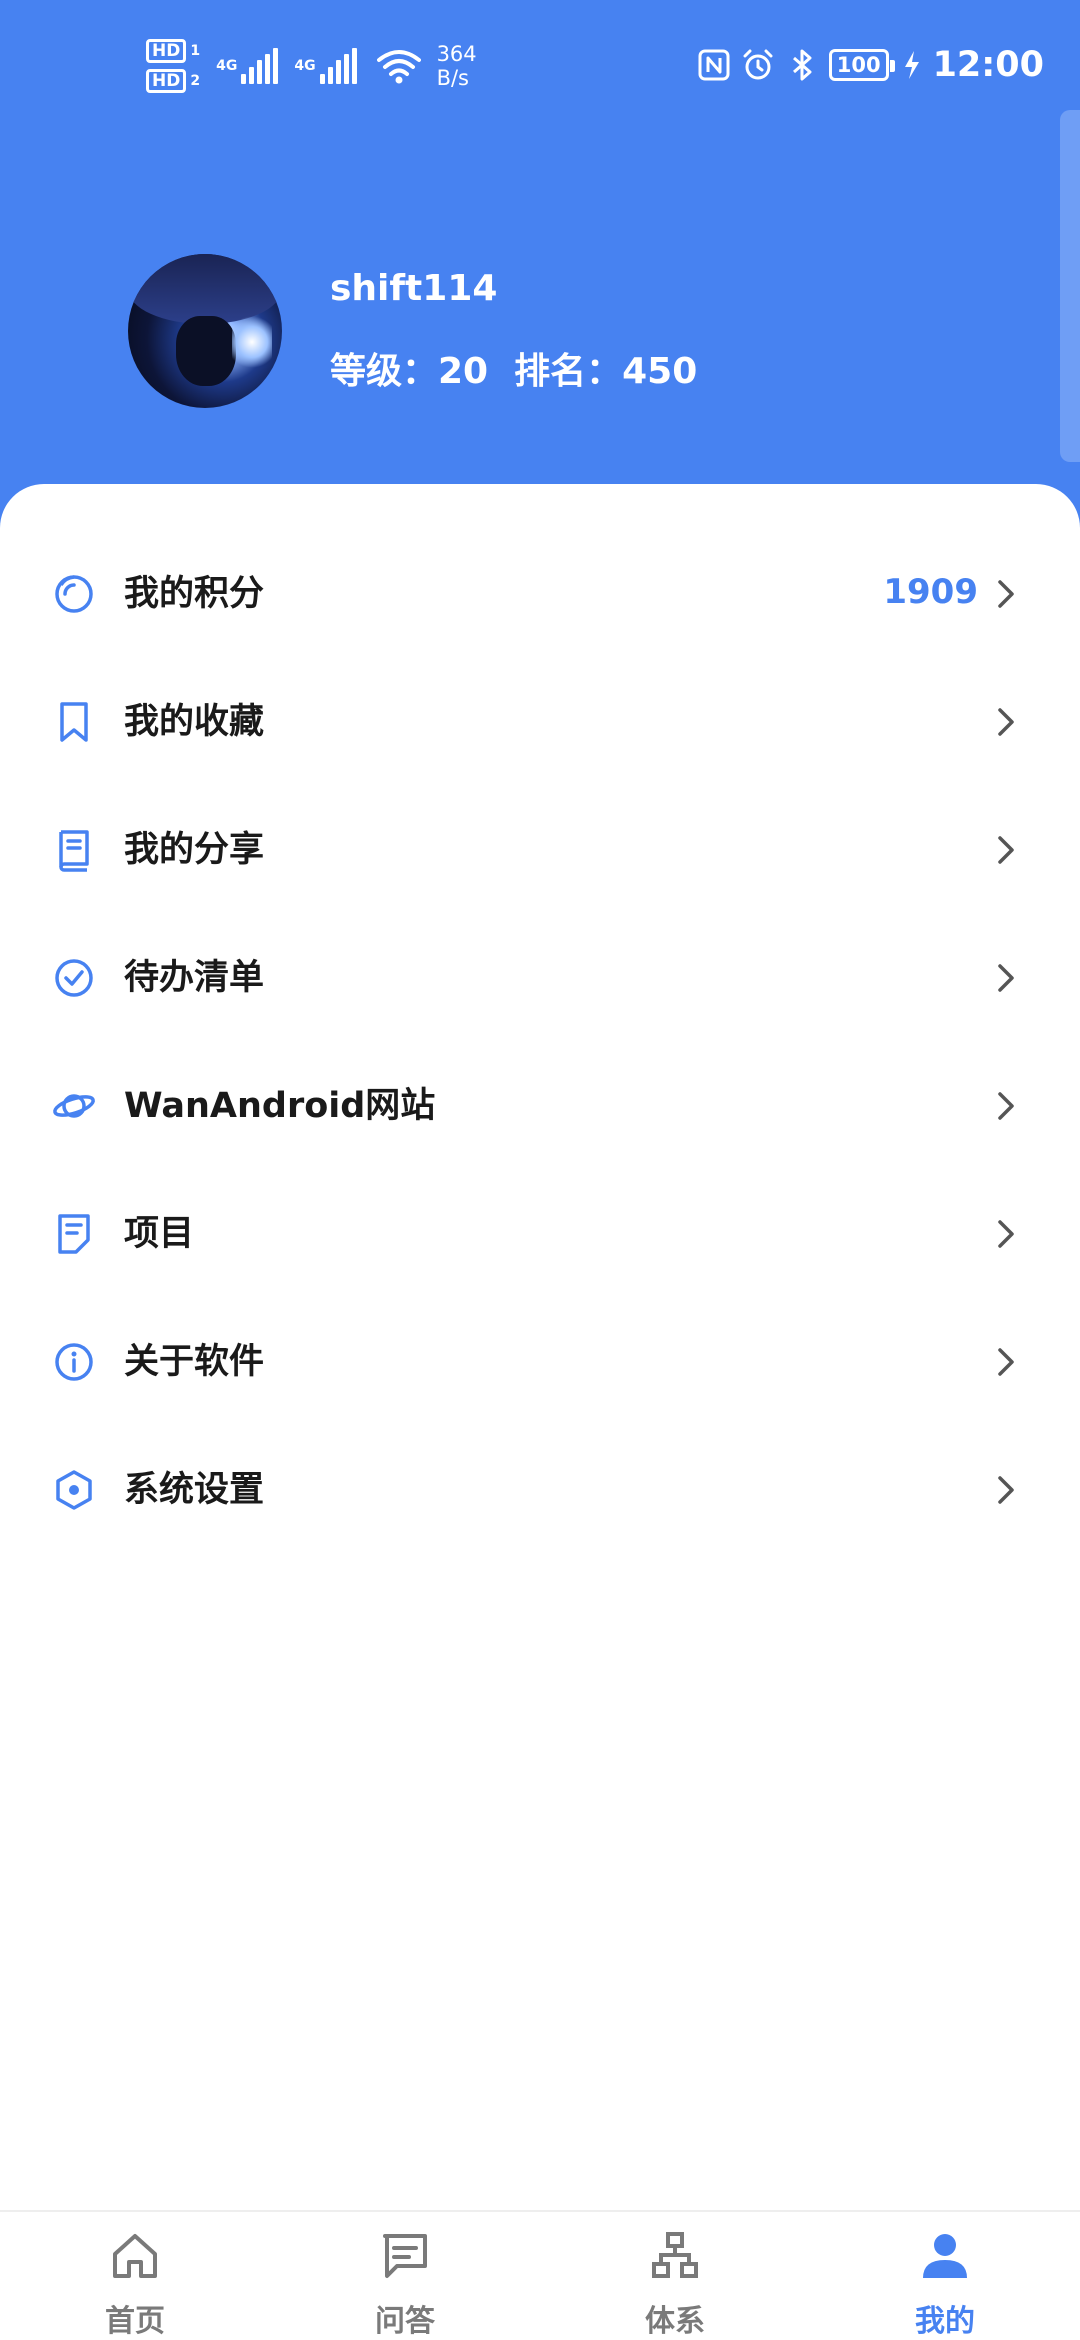 The image size is (1080, 2340). Describe the element at coordinates (540, 974) in the screenshot. I see `menu-item-todo: 待办清单` at that location.